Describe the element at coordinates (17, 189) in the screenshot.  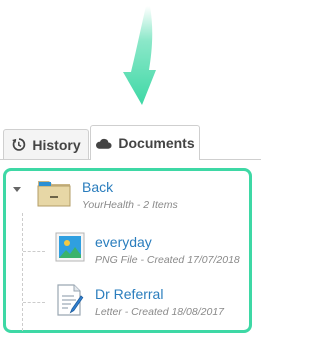
I see `collapse-caret-icon` at that location.